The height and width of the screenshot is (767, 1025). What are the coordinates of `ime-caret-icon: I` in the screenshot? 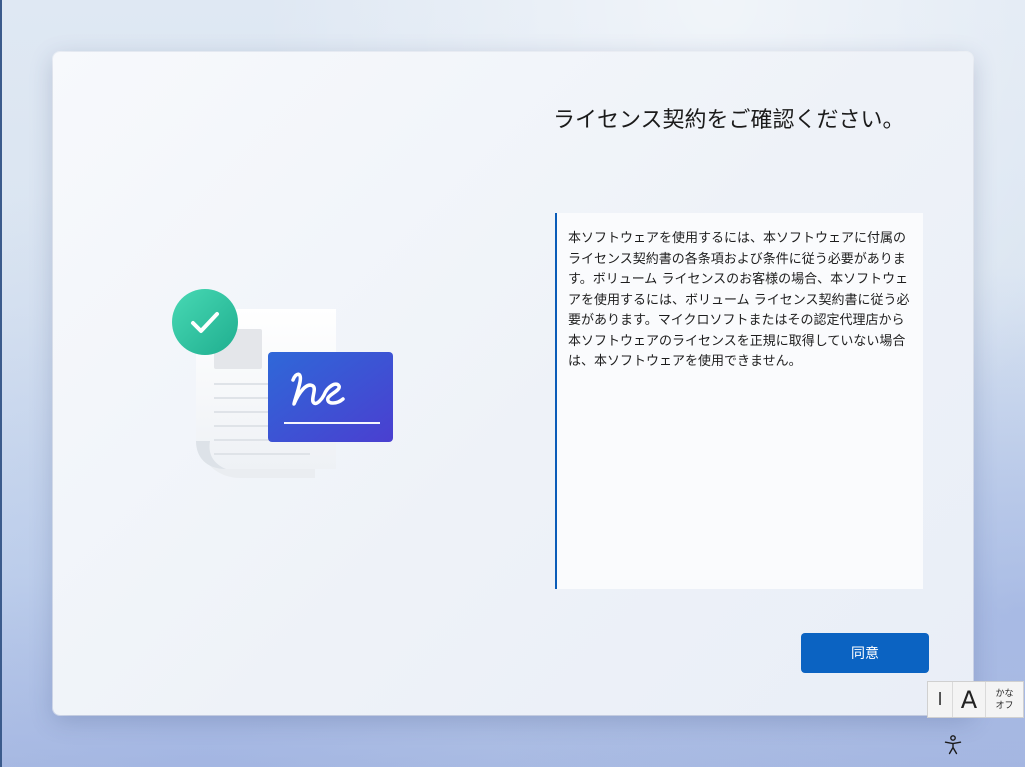 It's located at (940, 699).